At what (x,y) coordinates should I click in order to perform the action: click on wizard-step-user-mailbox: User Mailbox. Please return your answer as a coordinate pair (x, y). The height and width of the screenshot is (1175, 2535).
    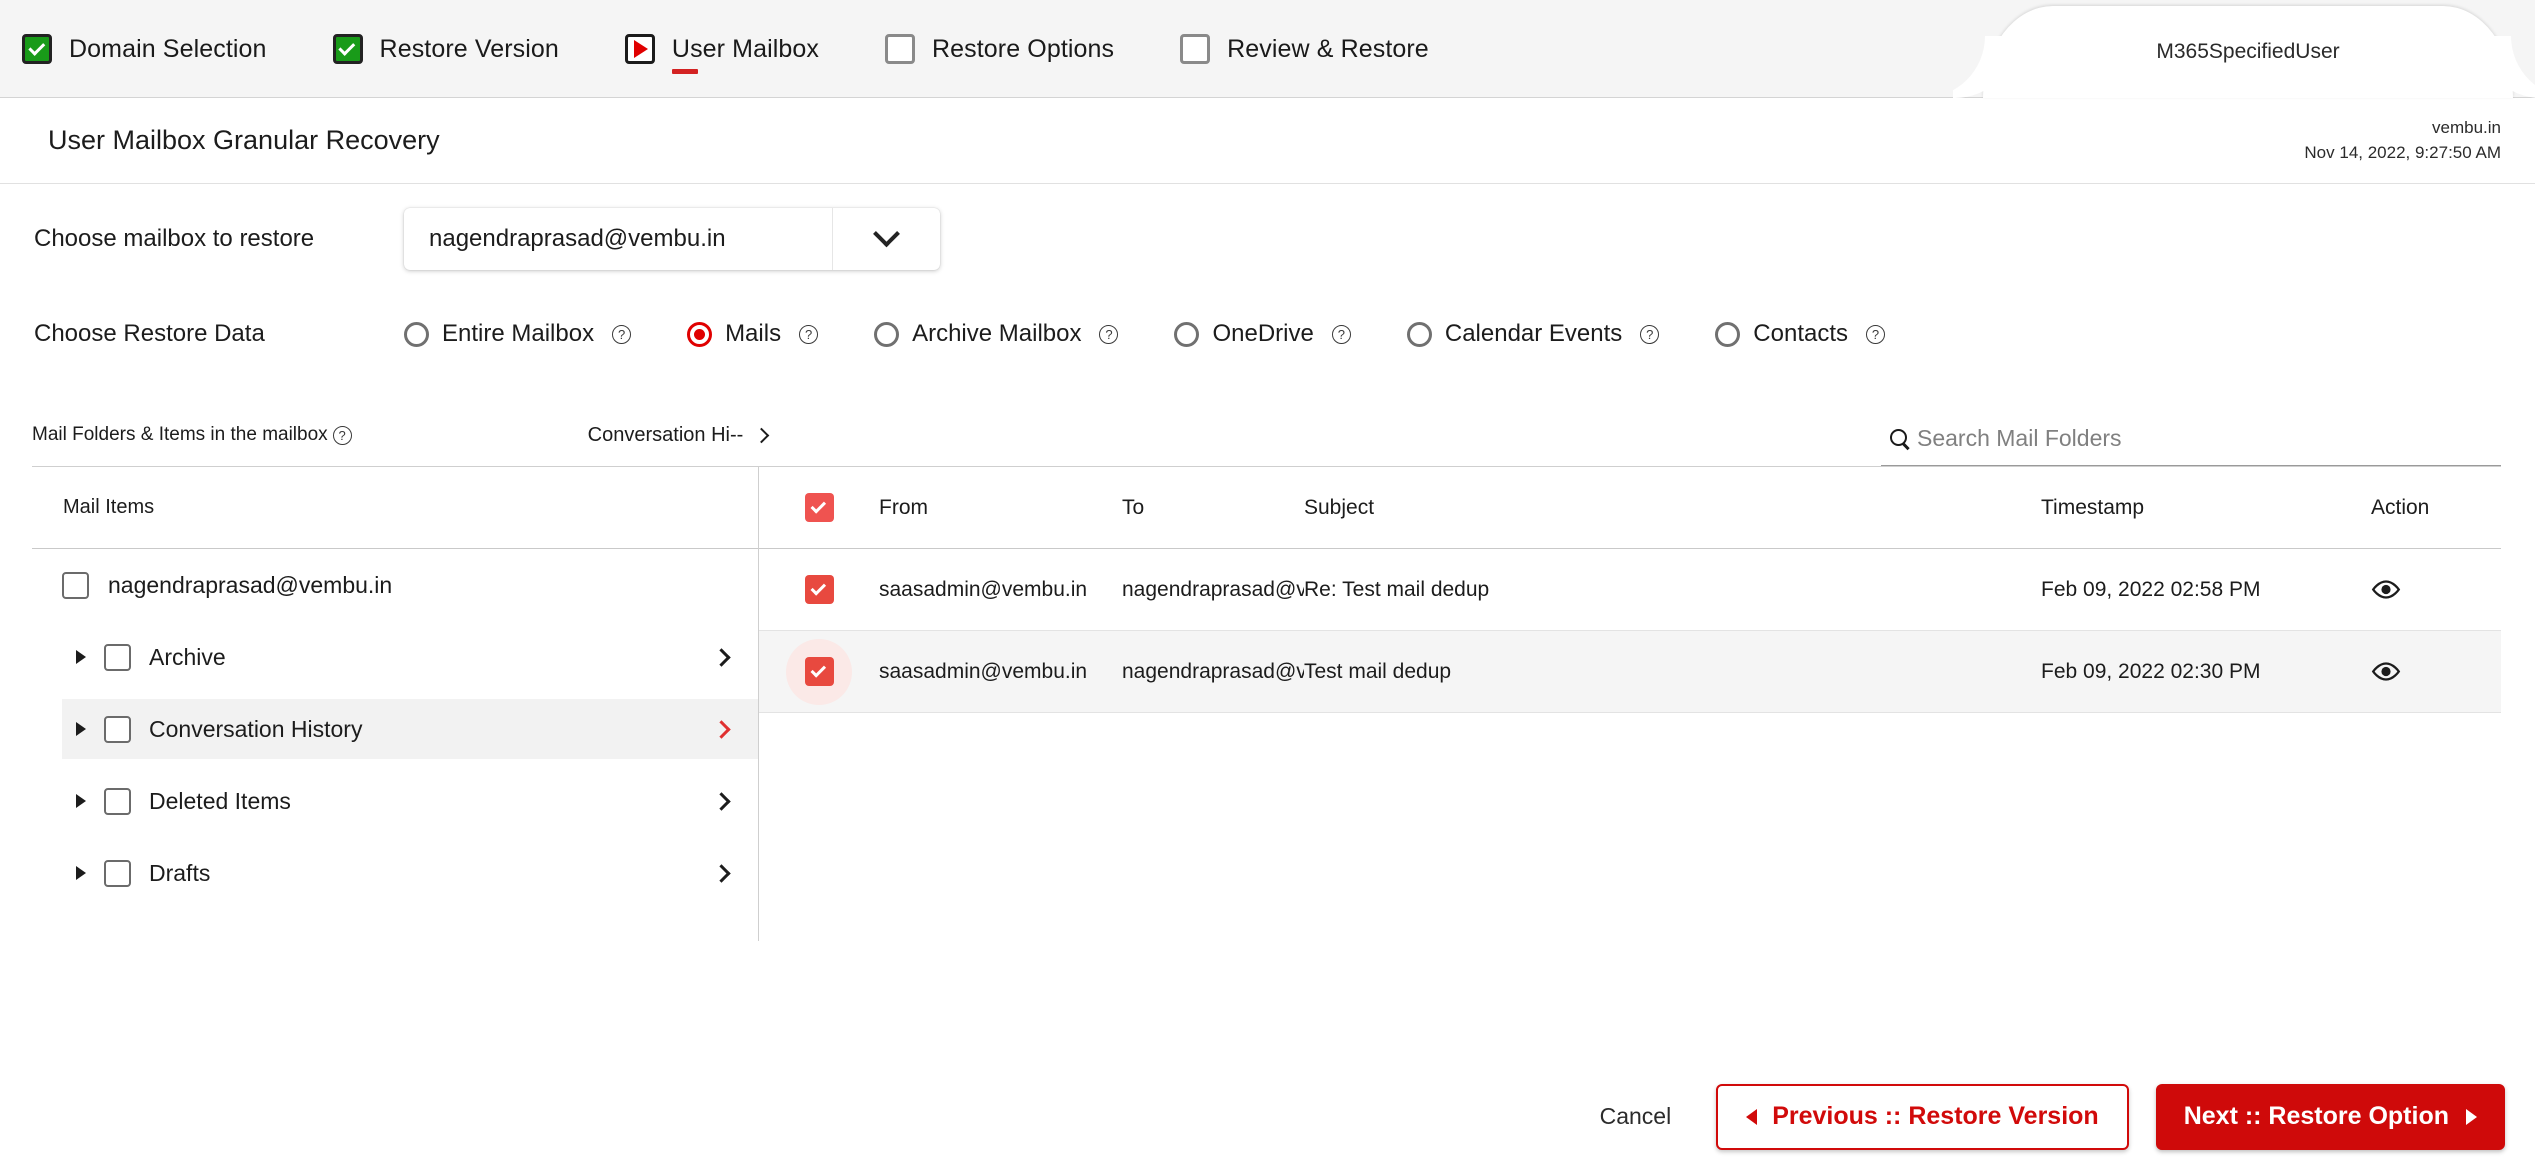
    Looking at the image, I should click on (721, 49).